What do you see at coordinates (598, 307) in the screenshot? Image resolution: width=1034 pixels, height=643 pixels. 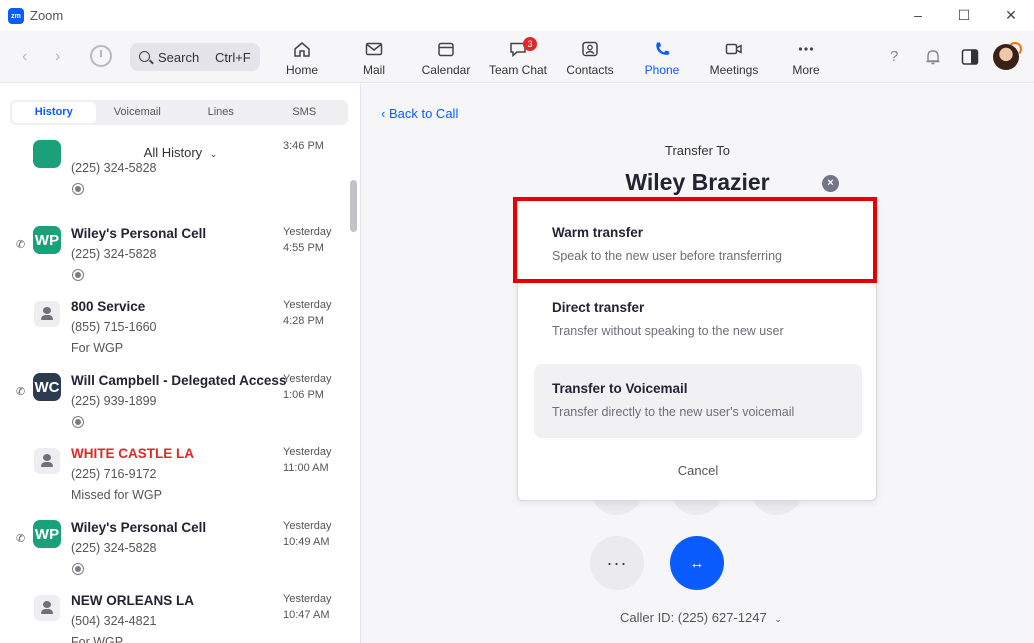 I see `option-title: Direct transfer` at bounding box center [598, 307].